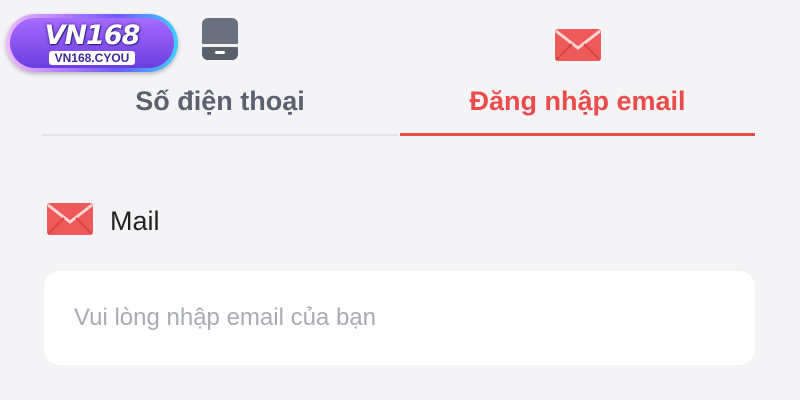 The height and width of the screenshot is (400, 800). Describe the element at coordinates (577, 134) in the screenshot. I see `tab-email-active-underline` at that location.